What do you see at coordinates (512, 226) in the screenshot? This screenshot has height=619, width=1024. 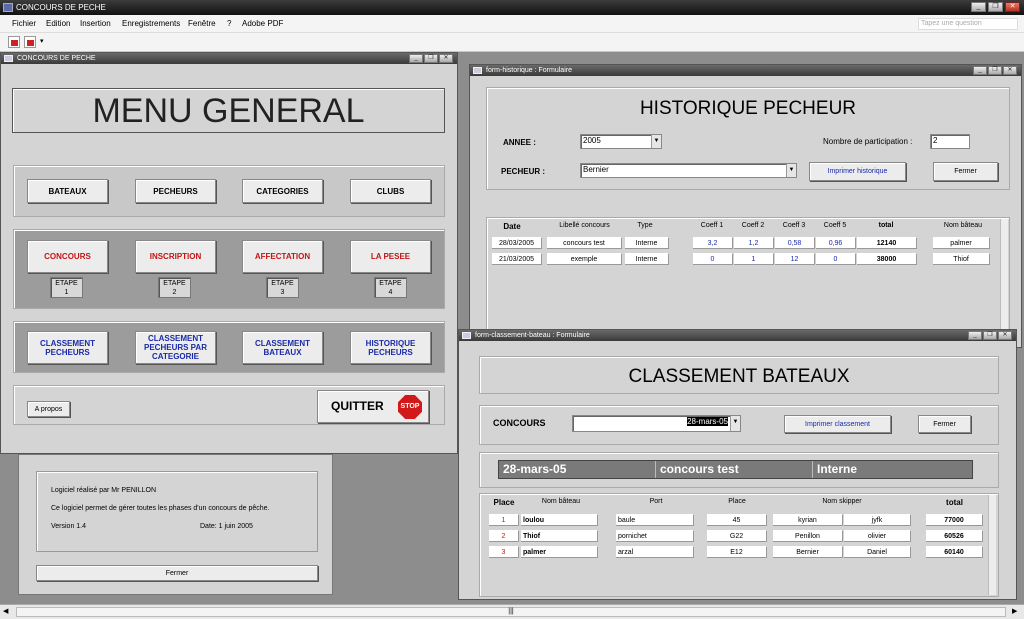 I see `column-header: Date` at bounding box center [512, 226].